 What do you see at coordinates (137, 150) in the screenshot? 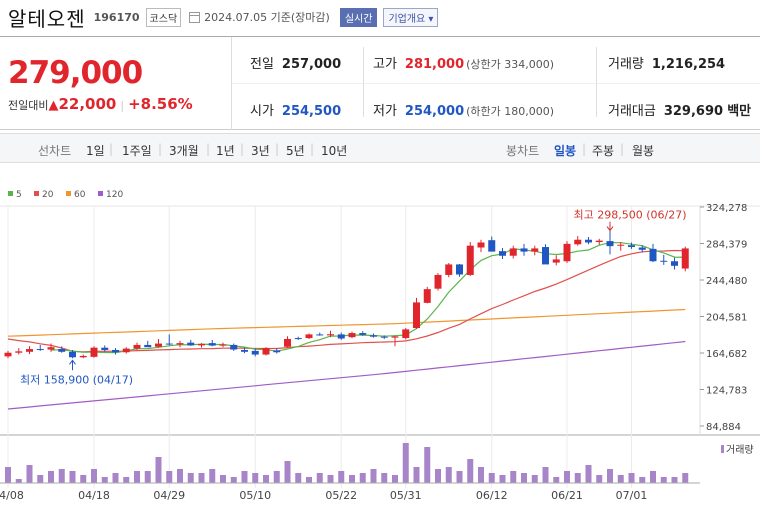
I see `tab-1w: 1주일` at bounding box center [137, 150].